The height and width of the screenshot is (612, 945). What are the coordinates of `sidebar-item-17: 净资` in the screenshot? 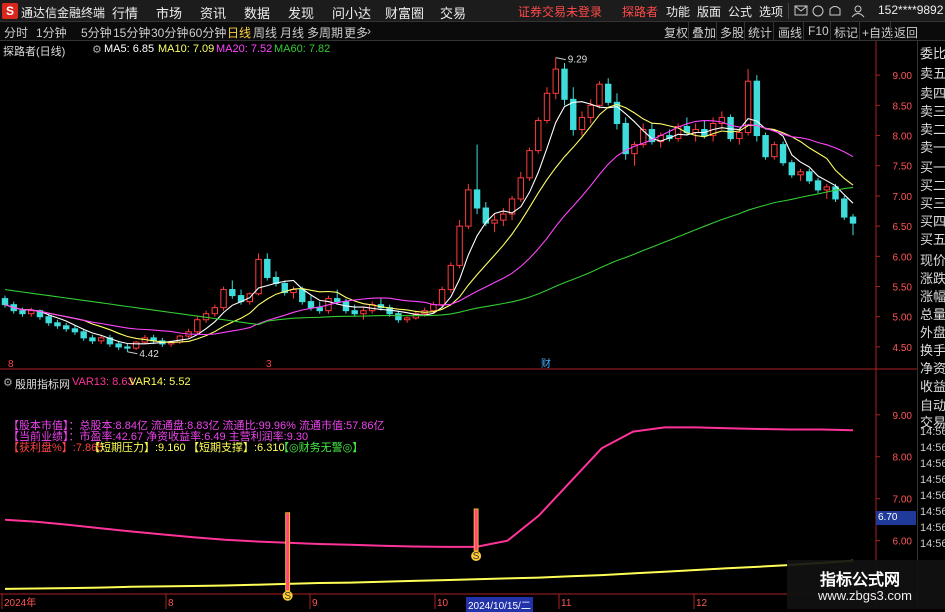 It's located at (932, 367).